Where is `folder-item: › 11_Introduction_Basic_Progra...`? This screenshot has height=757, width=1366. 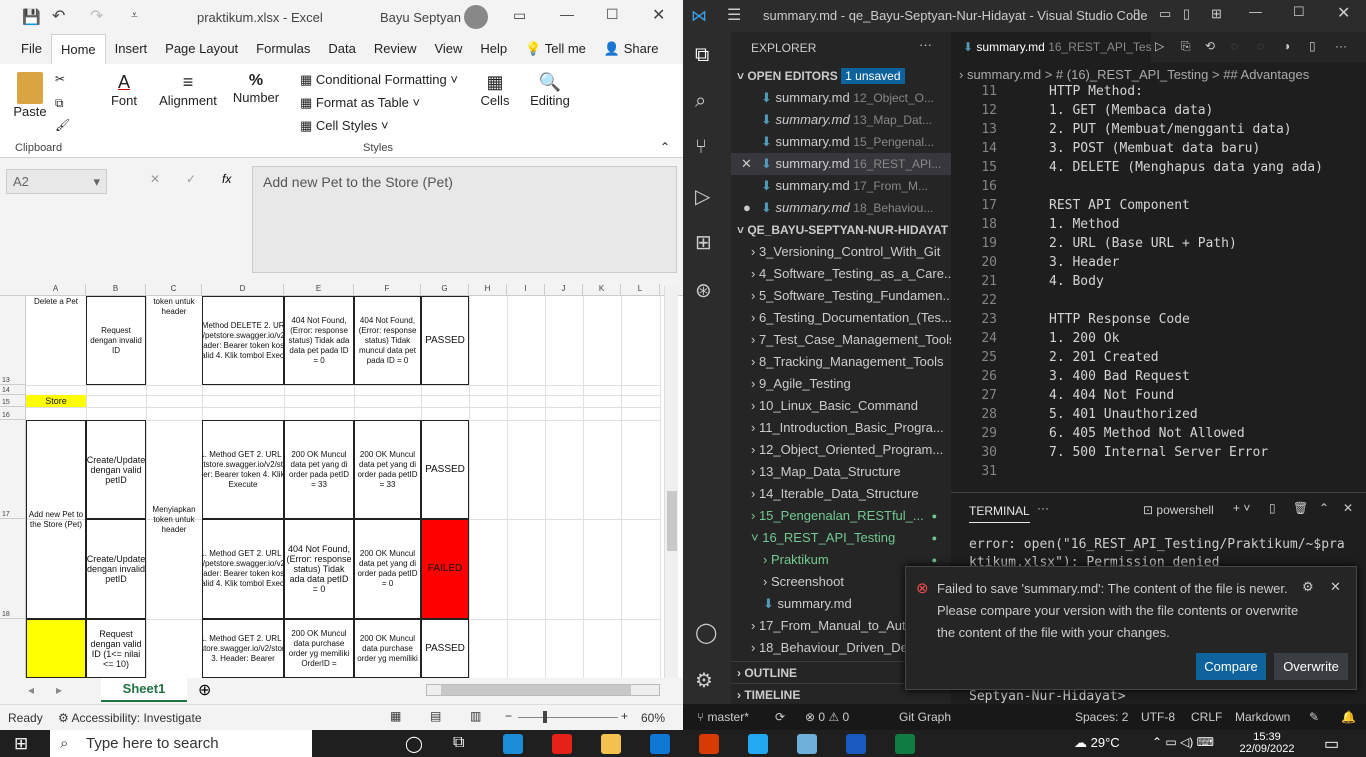 folder-item: › 11_Introduction_Basic_Progra... is located at coordinates (841, 428).